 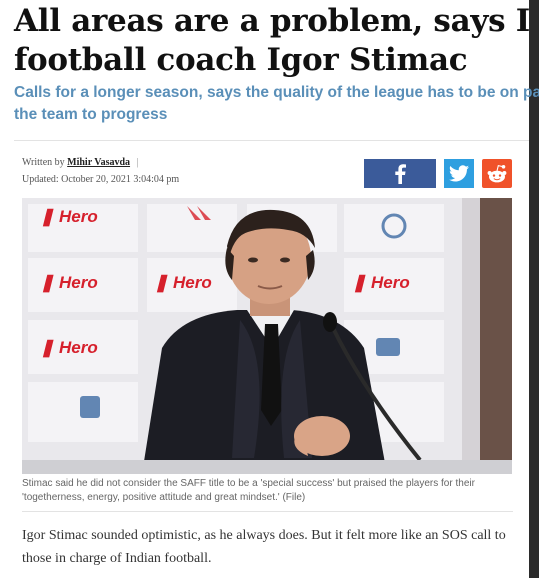 I want to click on reddit-icon, so click(x=497, y=173).